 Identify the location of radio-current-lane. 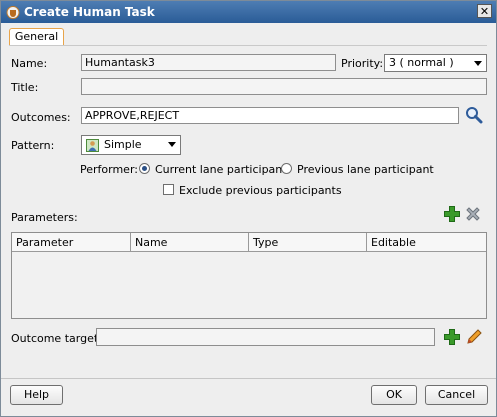
(144, 168).